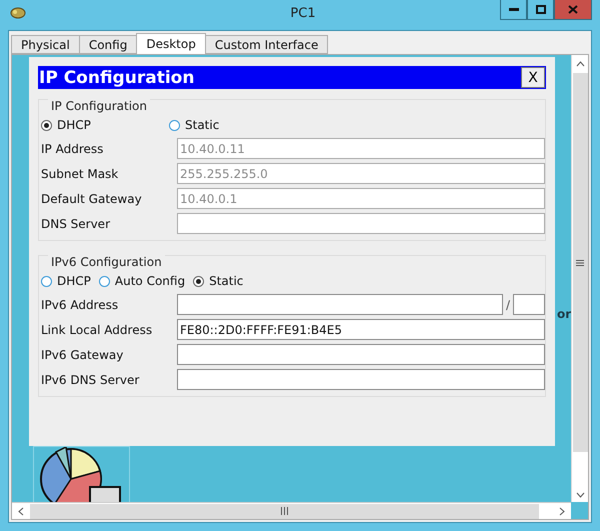  What do you see at coordinates (82, 355) in the screenshot?
I see `field-label: IPv6 Gateway` at bounding box center [82, 355].